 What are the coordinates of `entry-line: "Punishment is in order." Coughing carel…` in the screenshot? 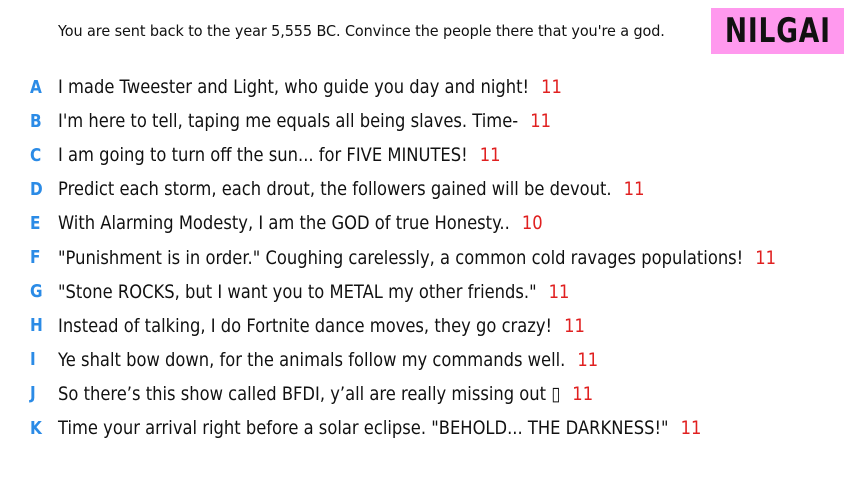 It's located at (417, 258).